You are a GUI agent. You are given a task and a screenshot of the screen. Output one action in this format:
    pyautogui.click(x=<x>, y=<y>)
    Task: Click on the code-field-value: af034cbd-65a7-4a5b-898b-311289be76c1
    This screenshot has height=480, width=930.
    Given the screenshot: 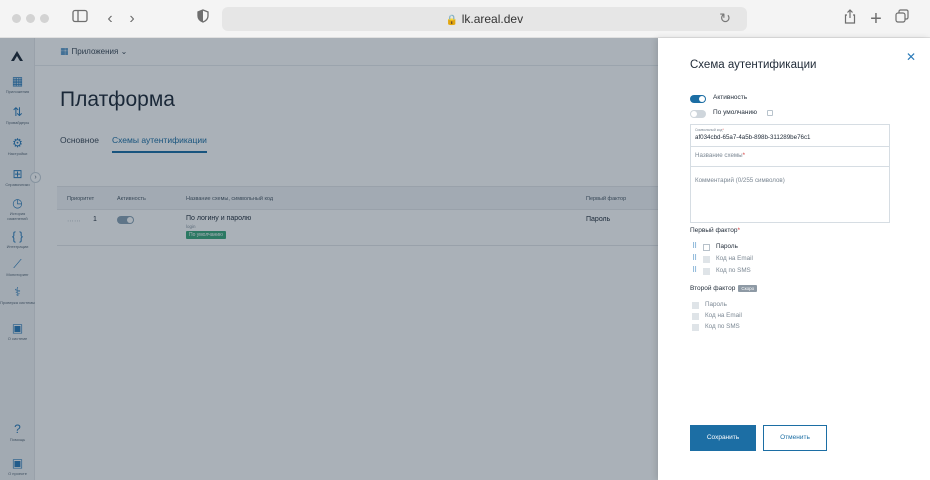 What is the action you would take?
    pyautogui.click(x=753, y=137)
    